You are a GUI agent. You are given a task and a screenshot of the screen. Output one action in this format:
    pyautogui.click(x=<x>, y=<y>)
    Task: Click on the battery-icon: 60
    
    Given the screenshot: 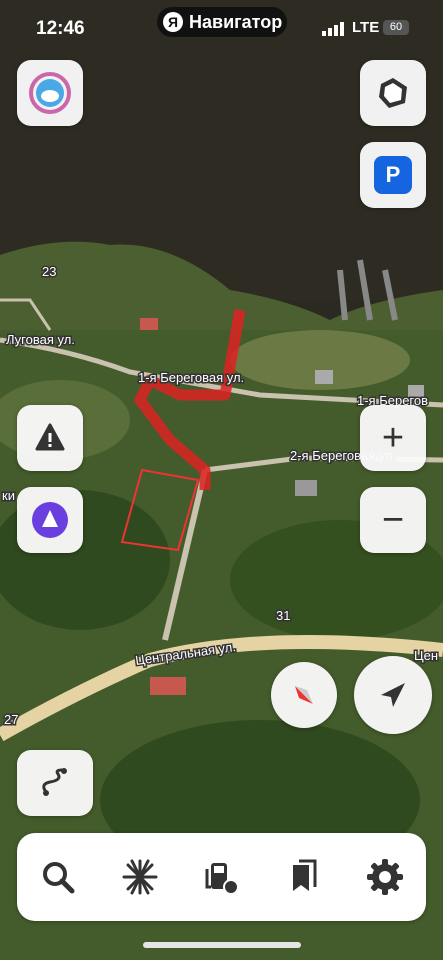 What is the action you would take?
    pyautogui.click(x=396, y=27)
    